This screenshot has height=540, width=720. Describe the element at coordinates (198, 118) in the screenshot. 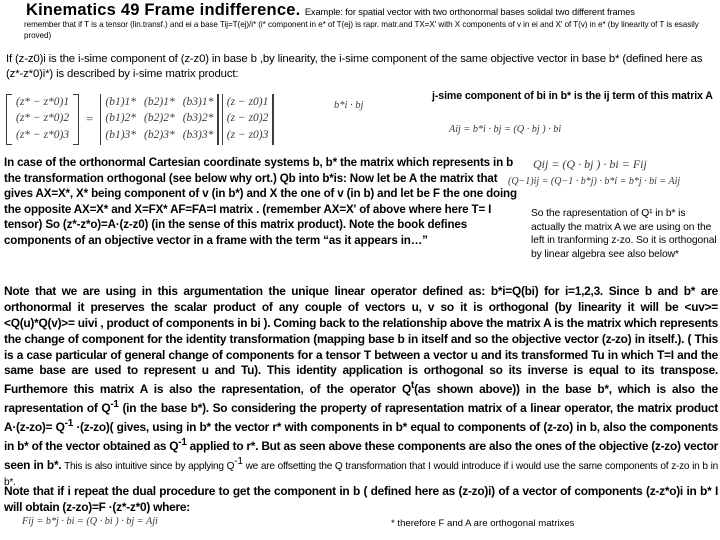

I see `matrix-cell: (b3)2*` at that location.